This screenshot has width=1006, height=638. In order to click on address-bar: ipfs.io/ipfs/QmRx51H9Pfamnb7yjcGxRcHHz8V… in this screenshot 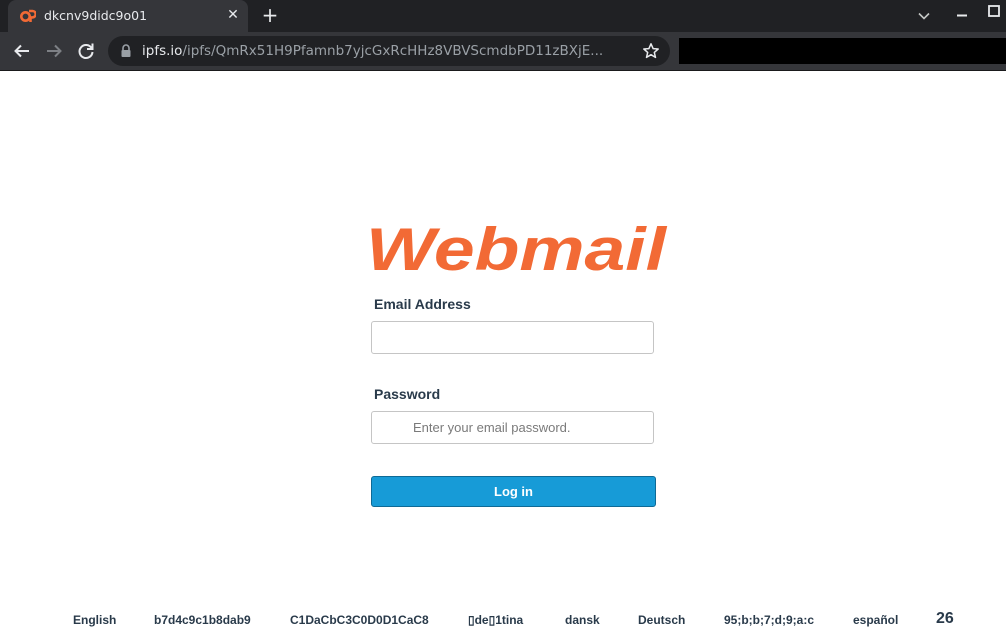, I will do `click(389, 51)`.